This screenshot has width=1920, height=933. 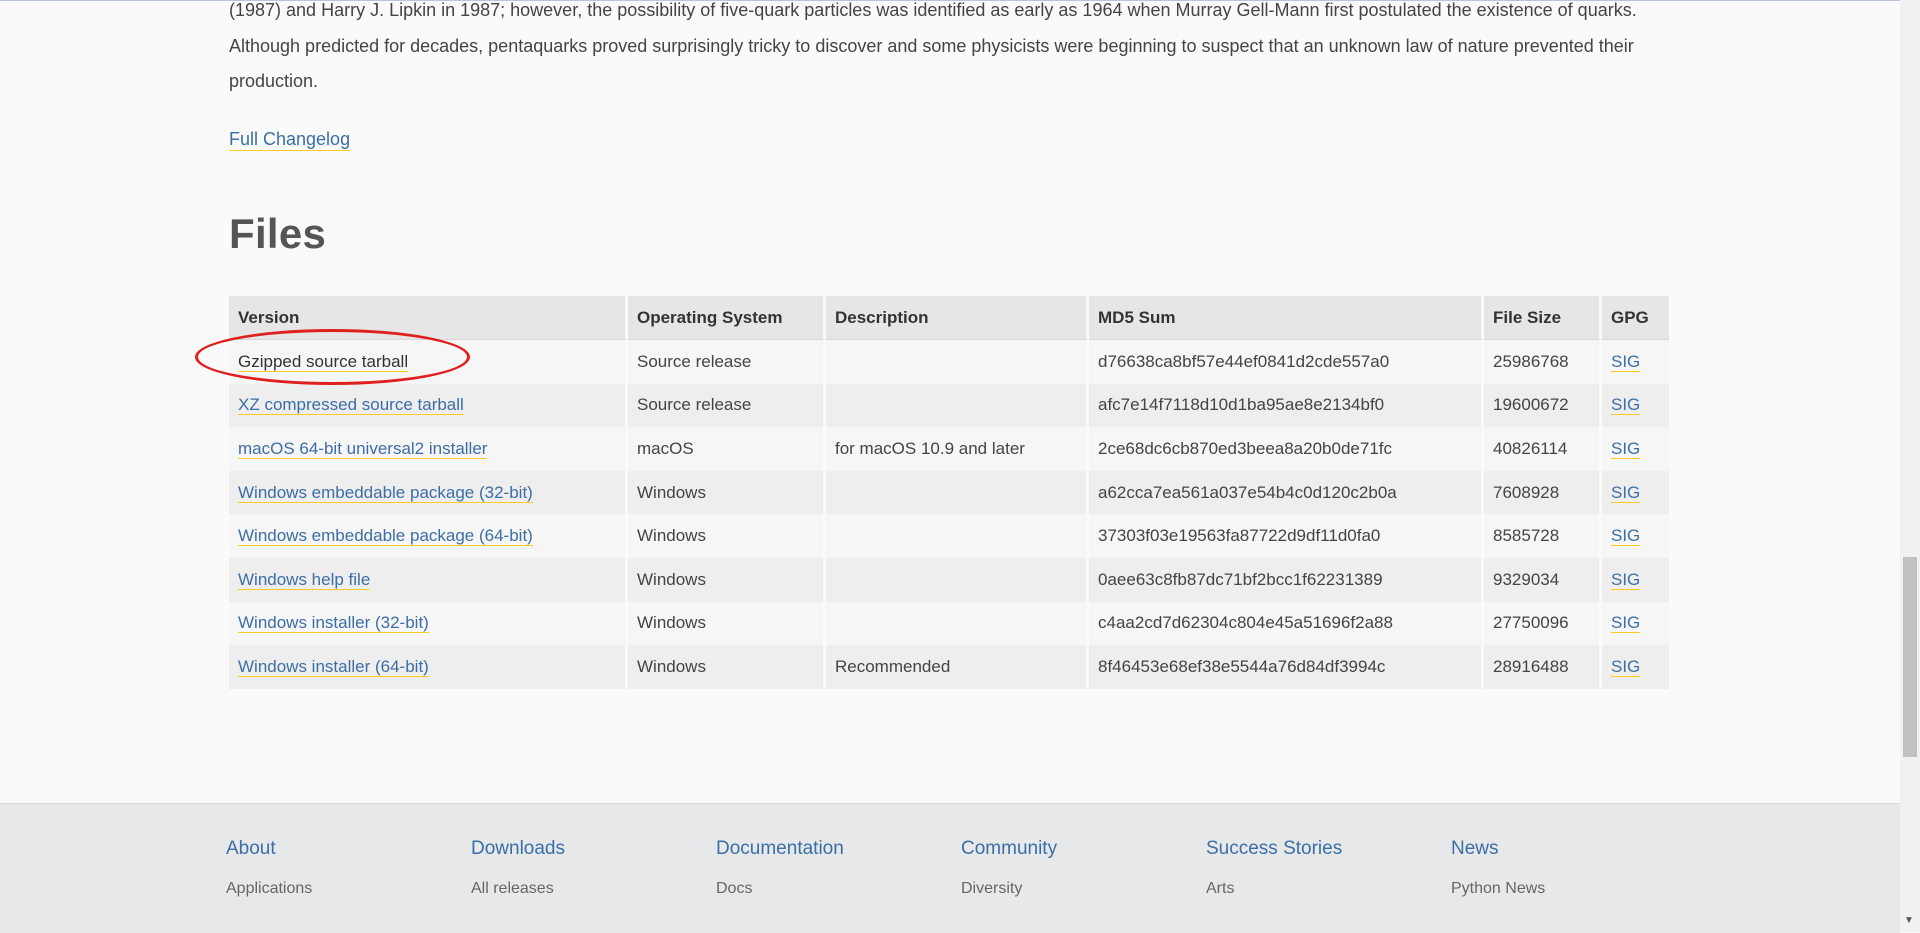 What do you see at coordinates (1009, 849) in the screenshot?
I see `footer-heading-community: Community` at bounding box center [1009, 849].